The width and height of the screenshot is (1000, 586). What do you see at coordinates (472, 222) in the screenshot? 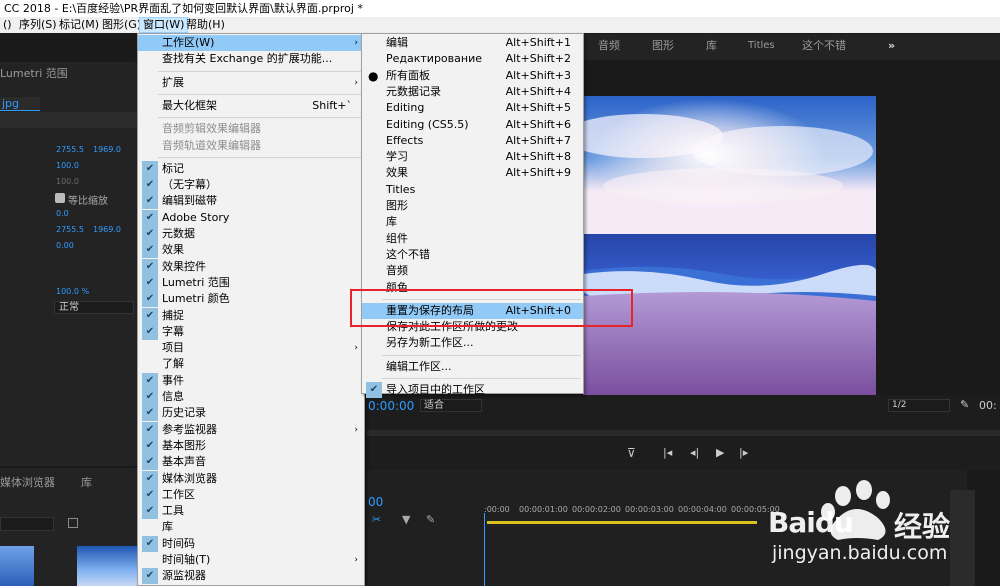
I see `workspace_menu-item-11: 库` at bounding box center [472, 222].